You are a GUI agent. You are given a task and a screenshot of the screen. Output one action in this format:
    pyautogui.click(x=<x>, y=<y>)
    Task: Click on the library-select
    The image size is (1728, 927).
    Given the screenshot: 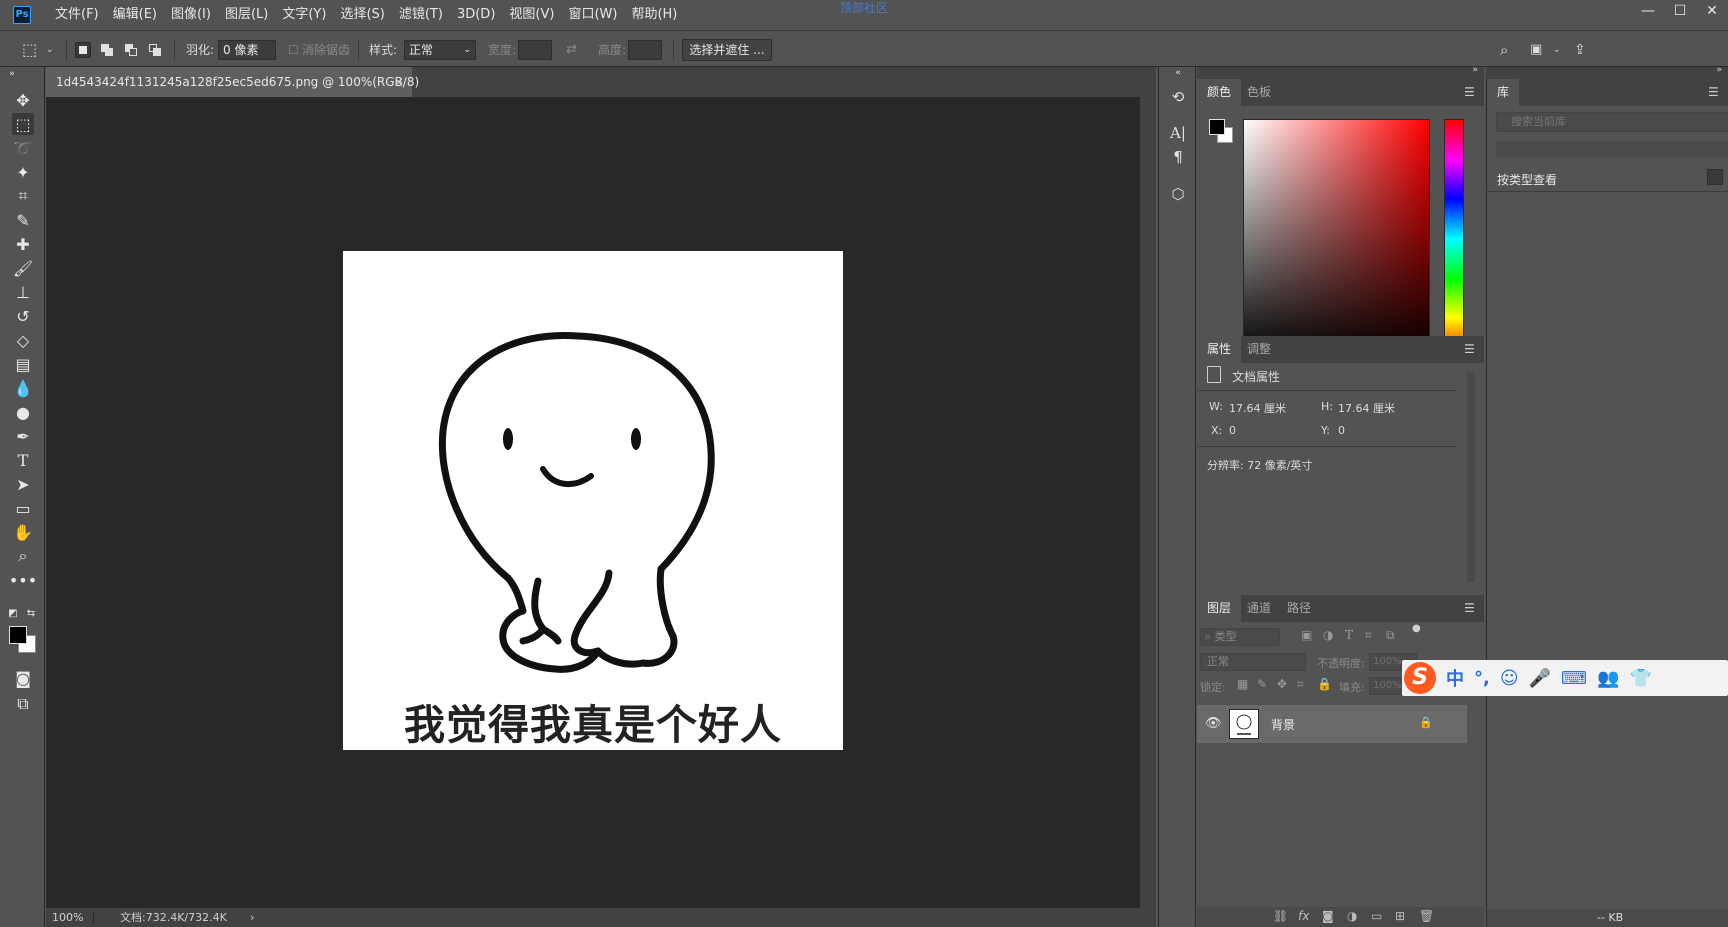 What is the action you would take?
    pyautogui.click(x=1612, y=149)
    